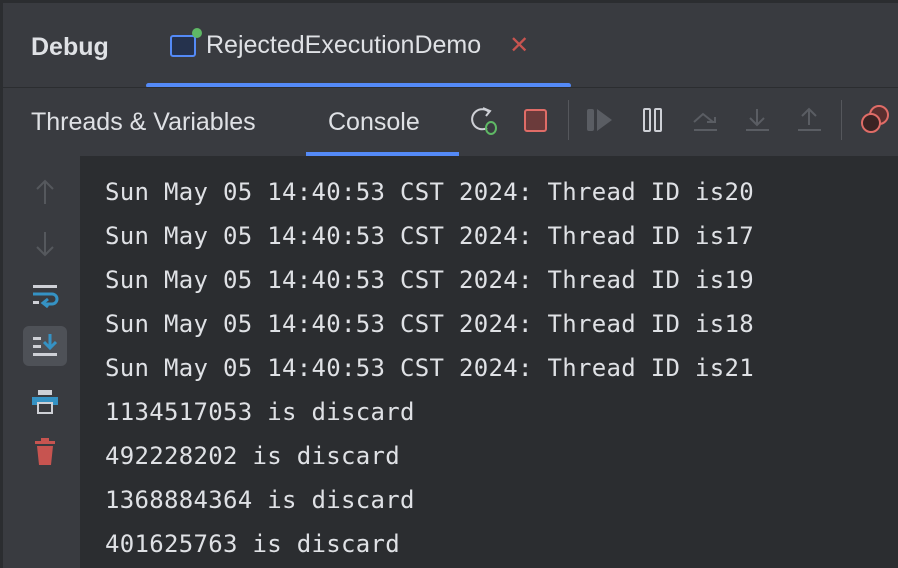 This screenshot has width=898, height=568. What do you see at coordinates (757, 120) in the screenshot?
I see `step-into-icon` at bounding box center [757, 120].